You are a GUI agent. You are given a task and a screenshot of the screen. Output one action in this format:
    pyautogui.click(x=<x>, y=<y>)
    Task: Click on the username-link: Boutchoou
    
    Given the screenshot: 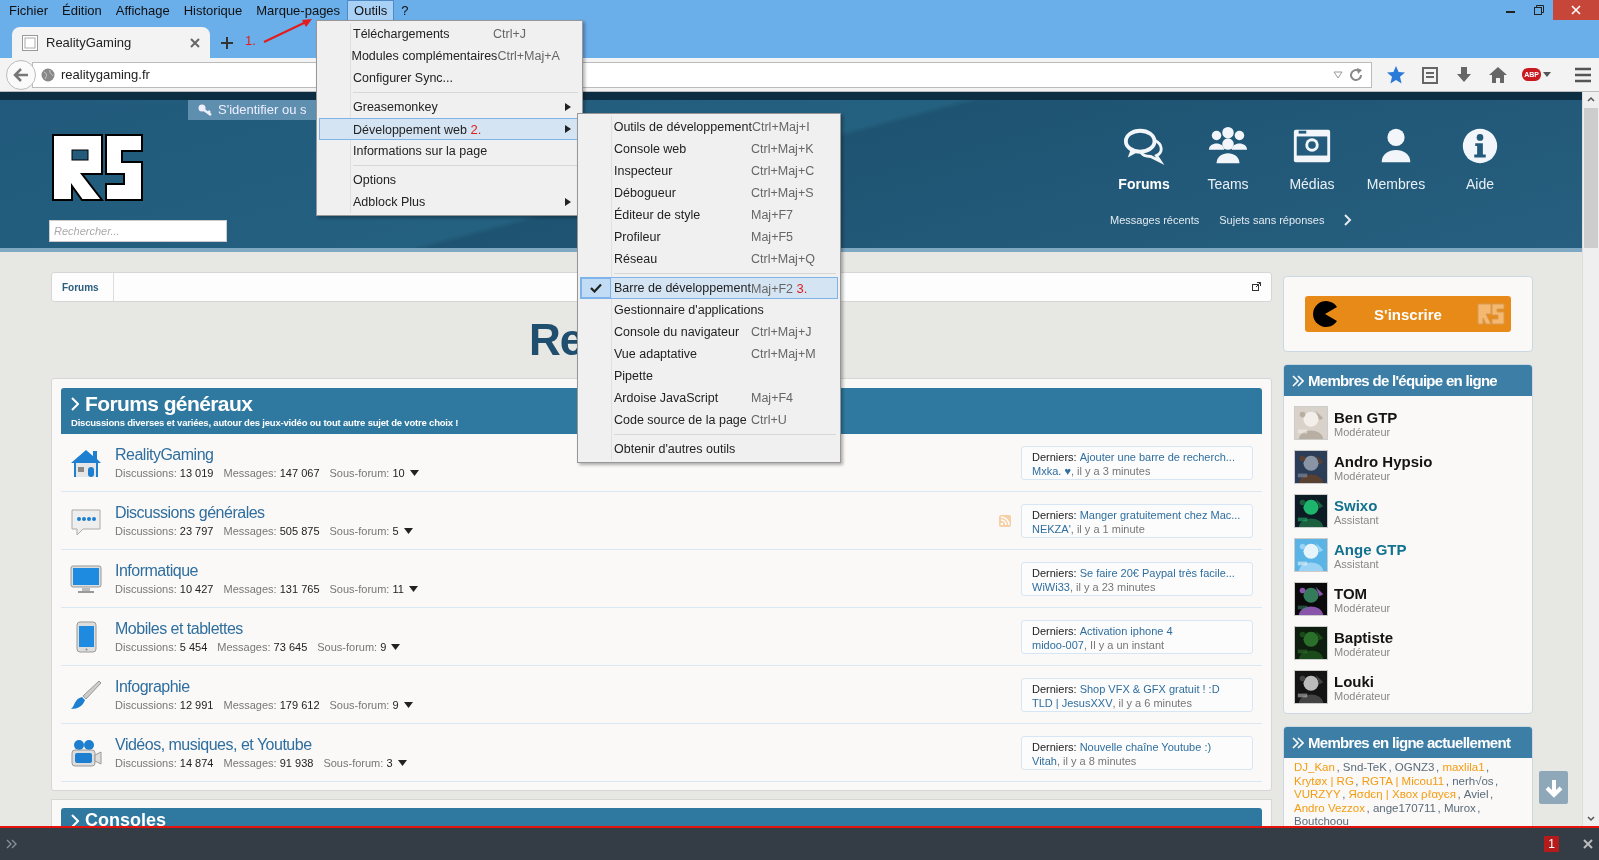 What is the action you would take?
    pyautogui.click(x=1321, y=820)
    